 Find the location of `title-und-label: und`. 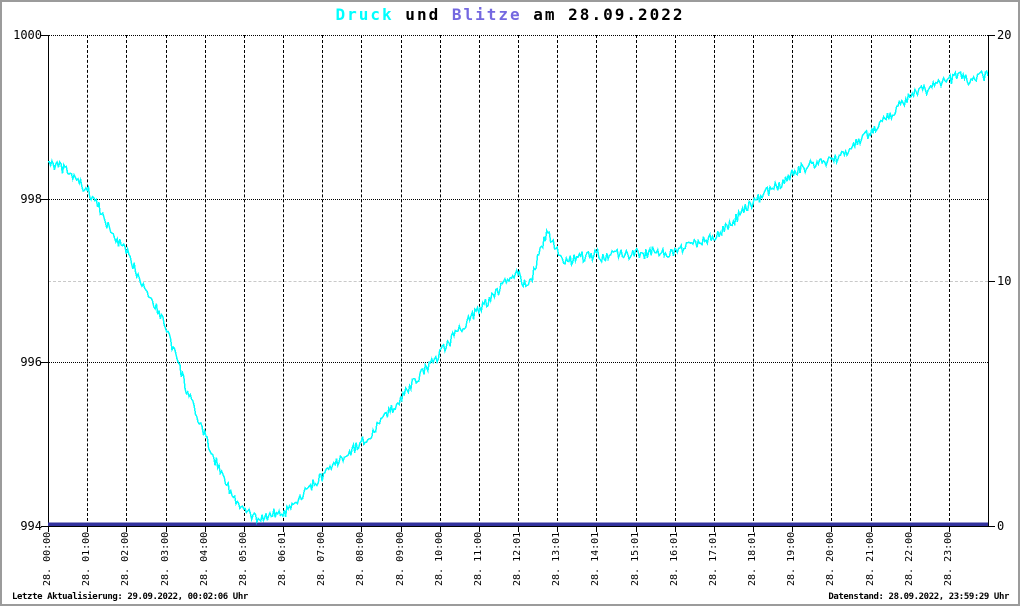

title-und-label: und is located at coordinates (422, 14).